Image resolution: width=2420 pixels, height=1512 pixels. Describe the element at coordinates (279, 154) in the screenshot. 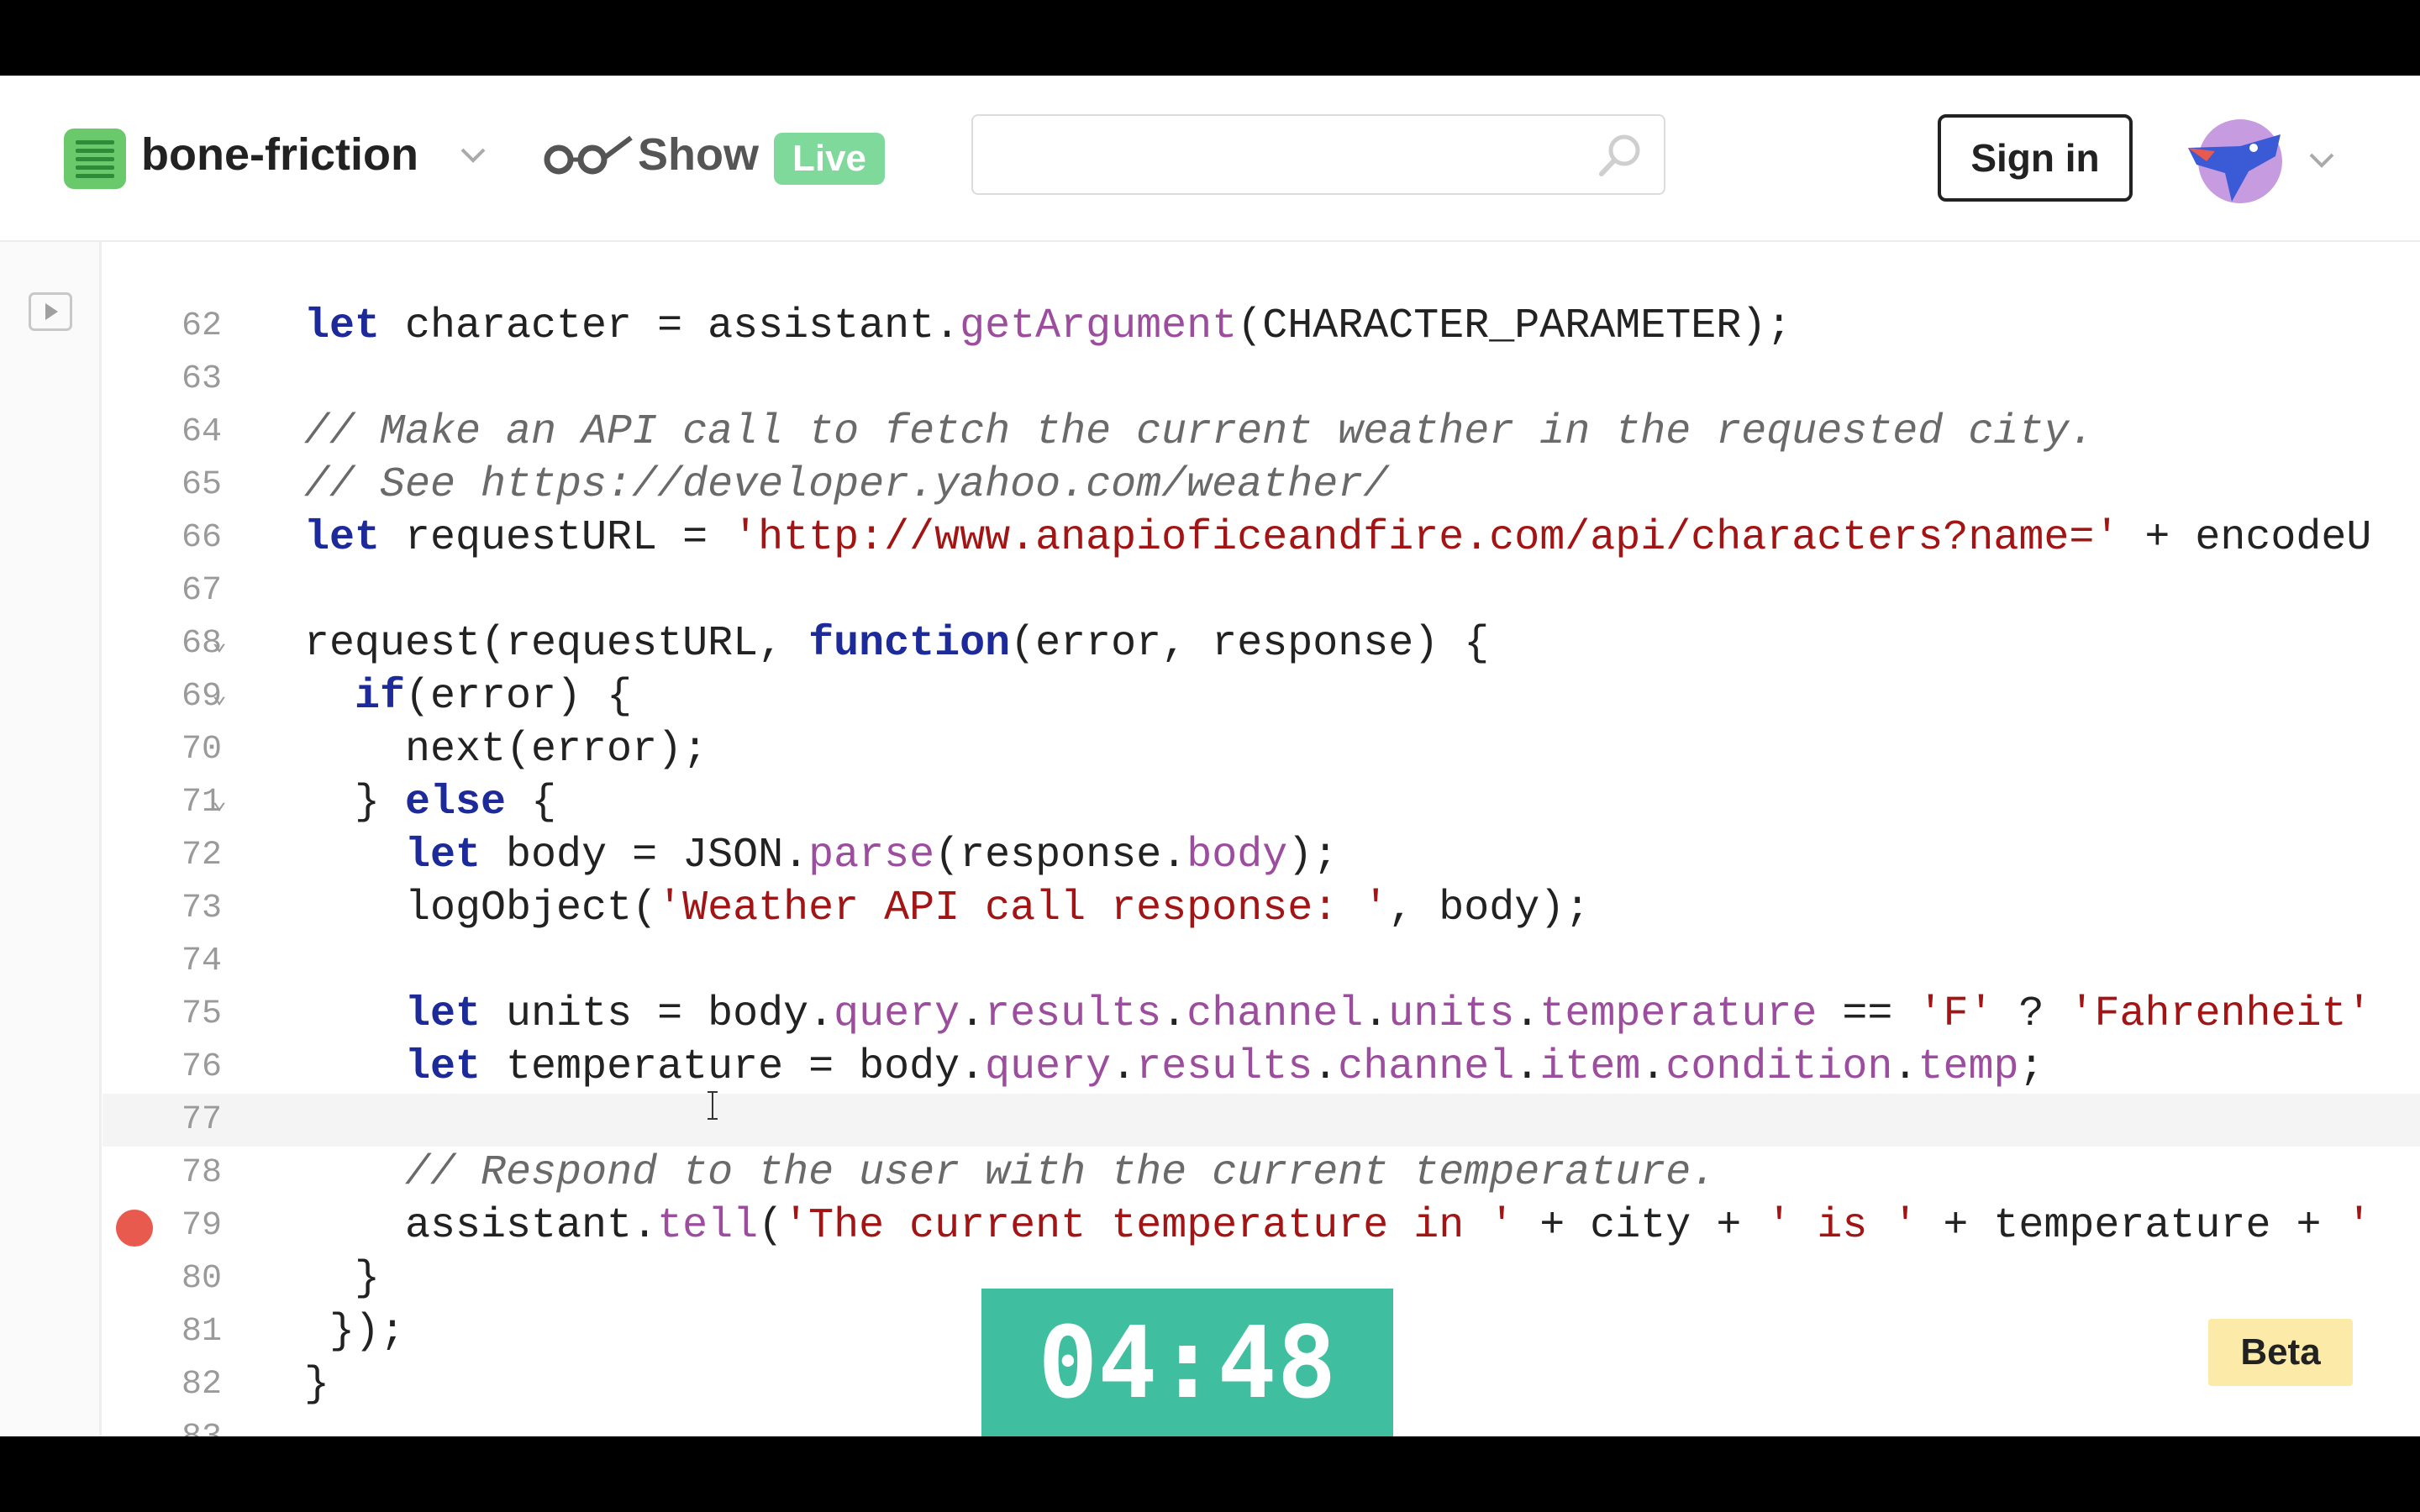

I see `project-name: bone-friction` at that location.